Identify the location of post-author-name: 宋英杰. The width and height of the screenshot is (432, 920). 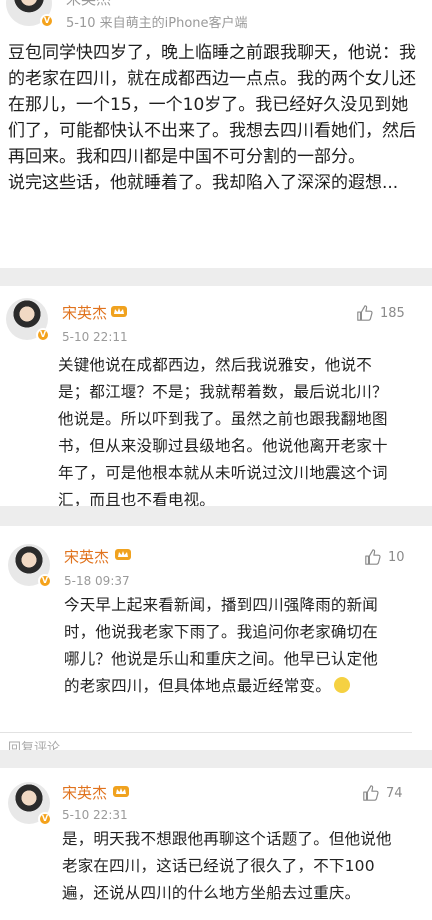
(88, 4).